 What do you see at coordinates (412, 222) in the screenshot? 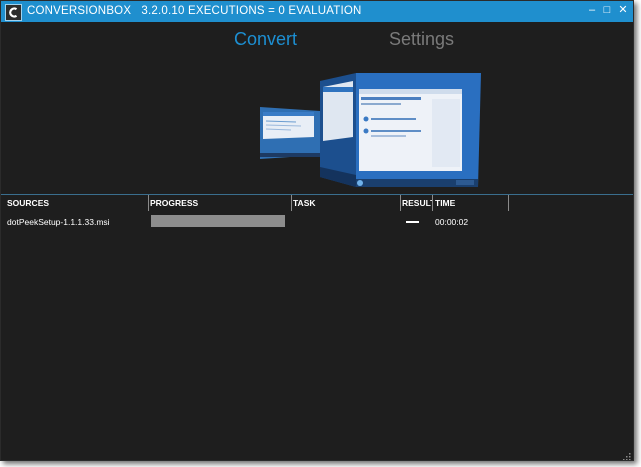
I see `result-dash-icon` at bounding box center [412, 222].